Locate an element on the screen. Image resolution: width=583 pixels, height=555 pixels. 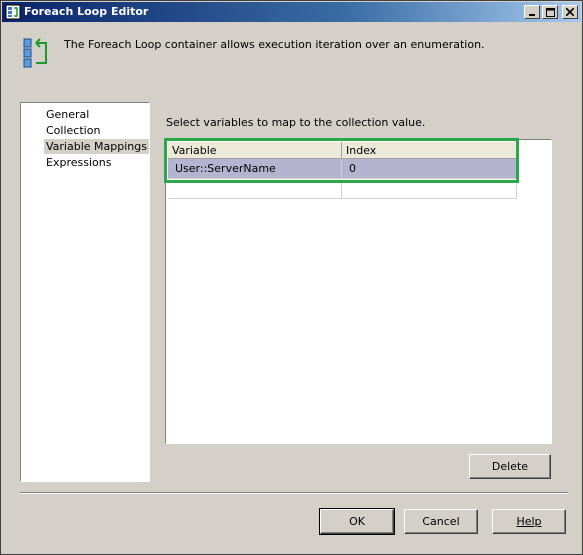
close-icon is located at coordinates (570, 12).